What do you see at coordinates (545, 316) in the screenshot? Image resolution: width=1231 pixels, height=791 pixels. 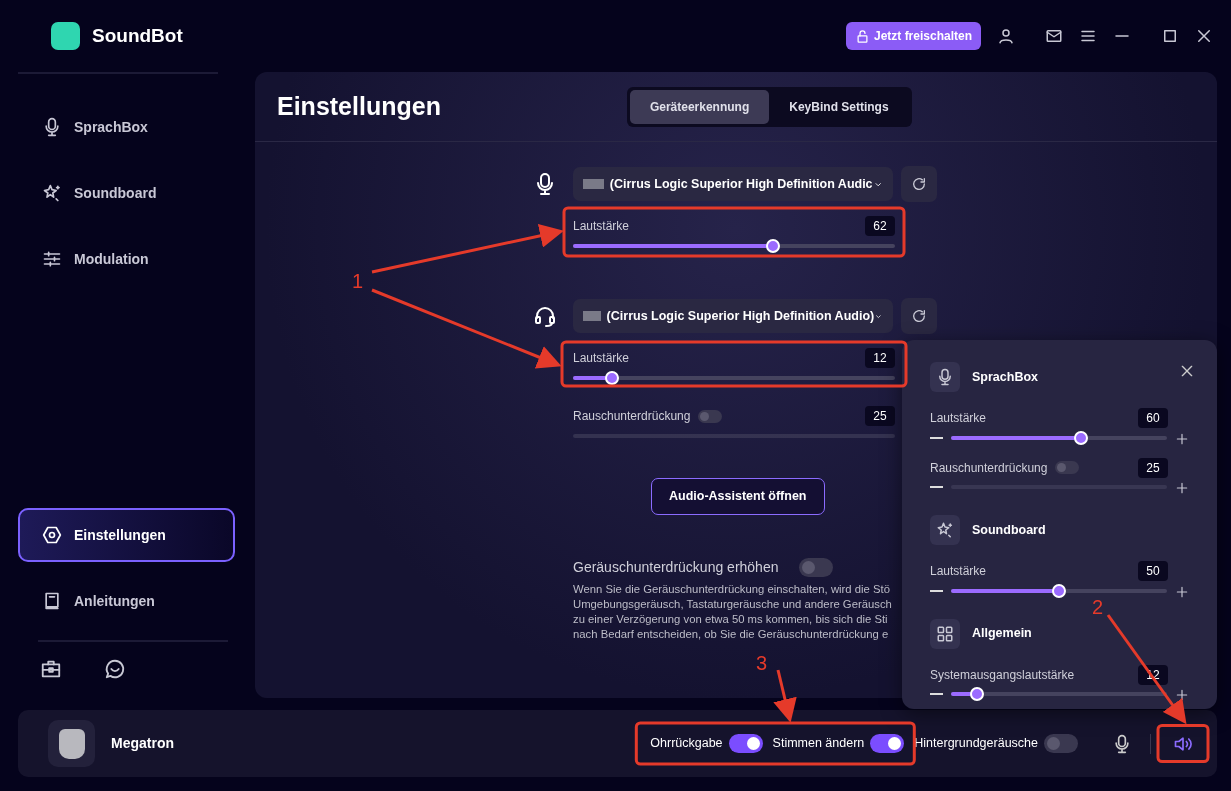 I see `headset-icon` at bounding box center [545, 316].